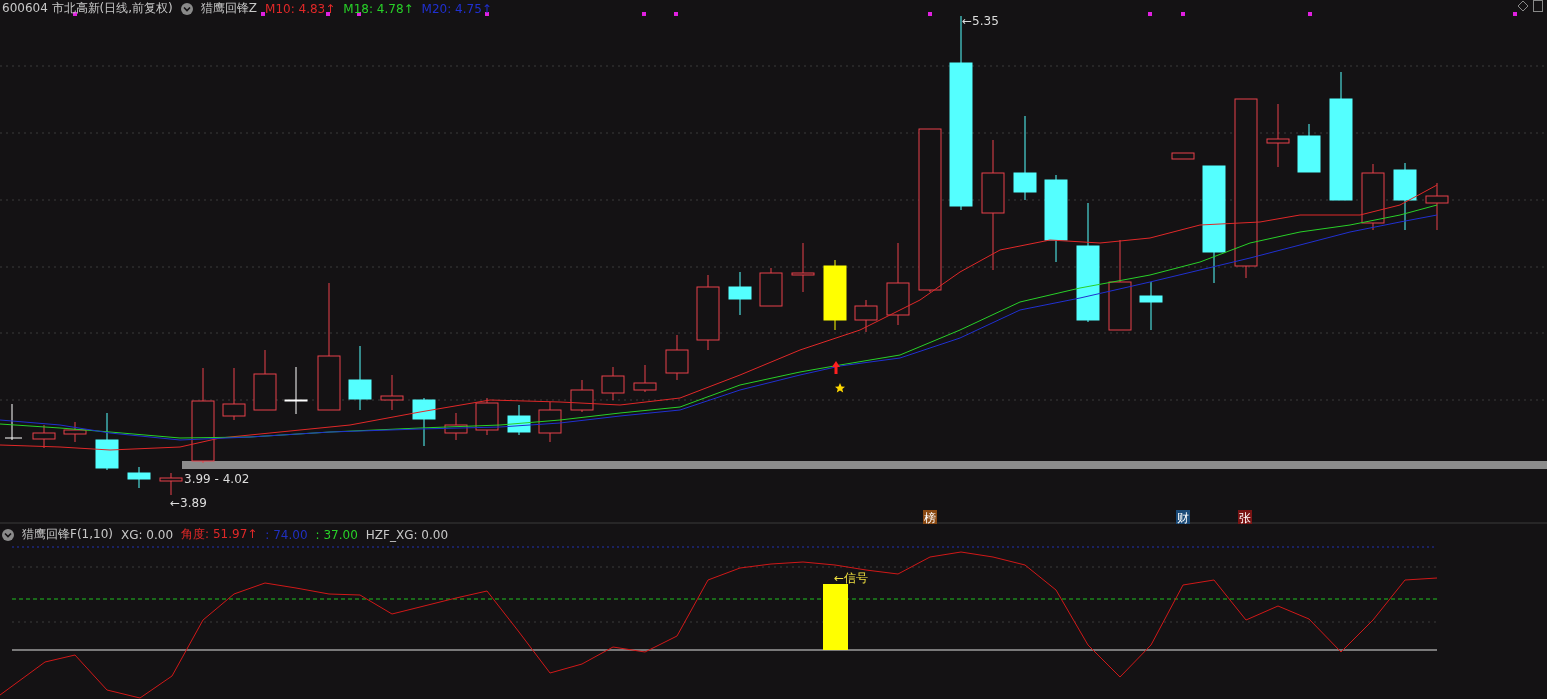 The image size is (1547, 699). I want to click on event-badge: 张, so click(1245, 517).